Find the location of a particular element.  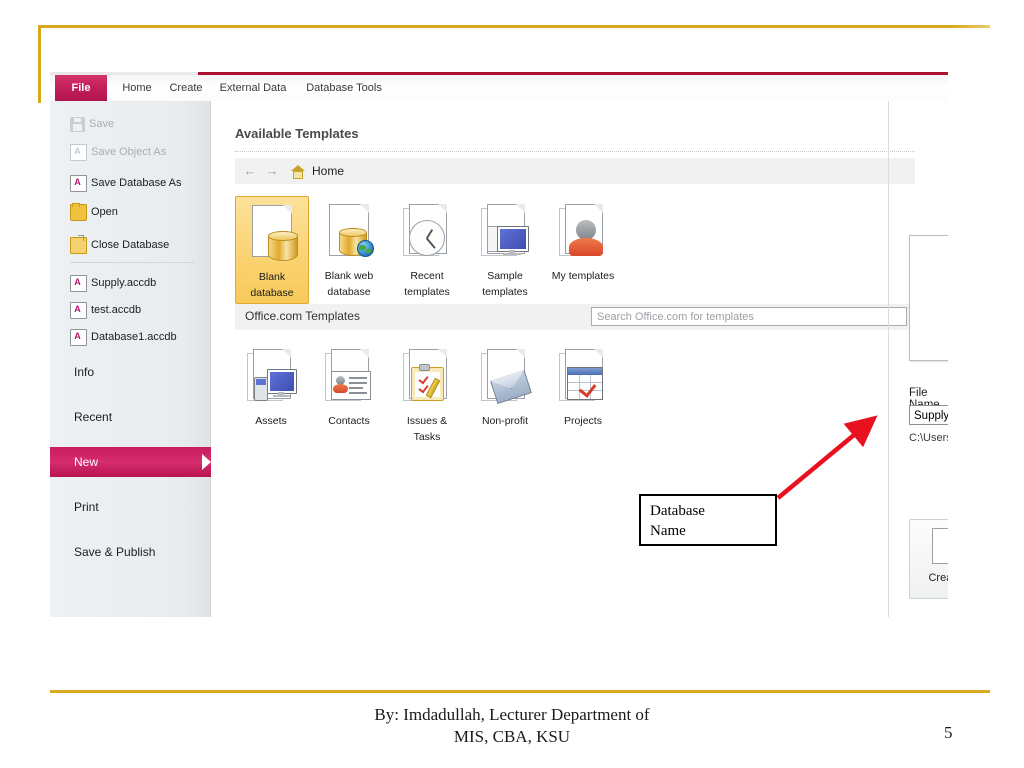

search-input: Search Office.com for templates is located at coordinates (749, 316).